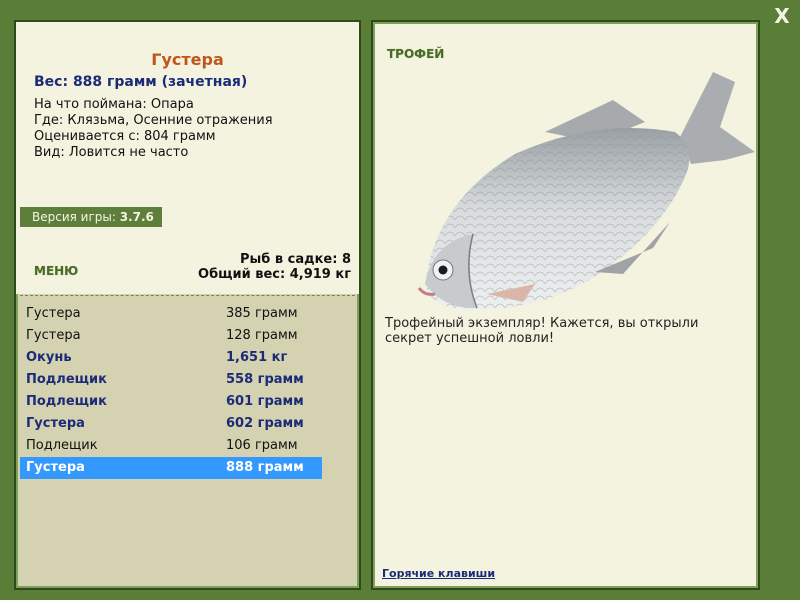  What do you see at coordinates (171, 336) in the screenshot?
I see `catch-row: Густера 128 грамм` at bounding box center [171, 336].